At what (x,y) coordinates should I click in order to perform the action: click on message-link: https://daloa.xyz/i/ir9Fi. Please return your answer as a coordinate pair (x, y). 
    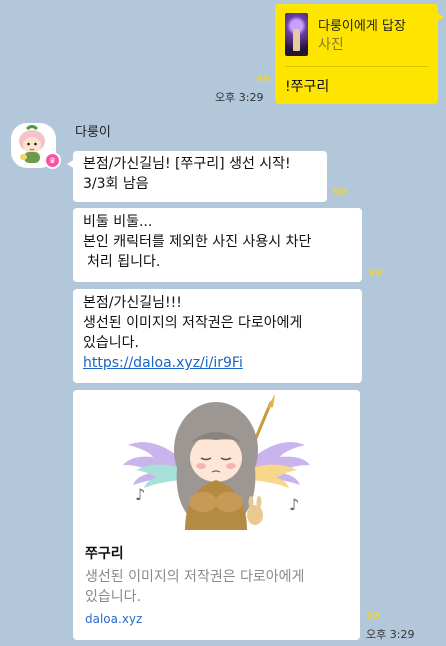
    Looking at the image, I should click on (217, 363).